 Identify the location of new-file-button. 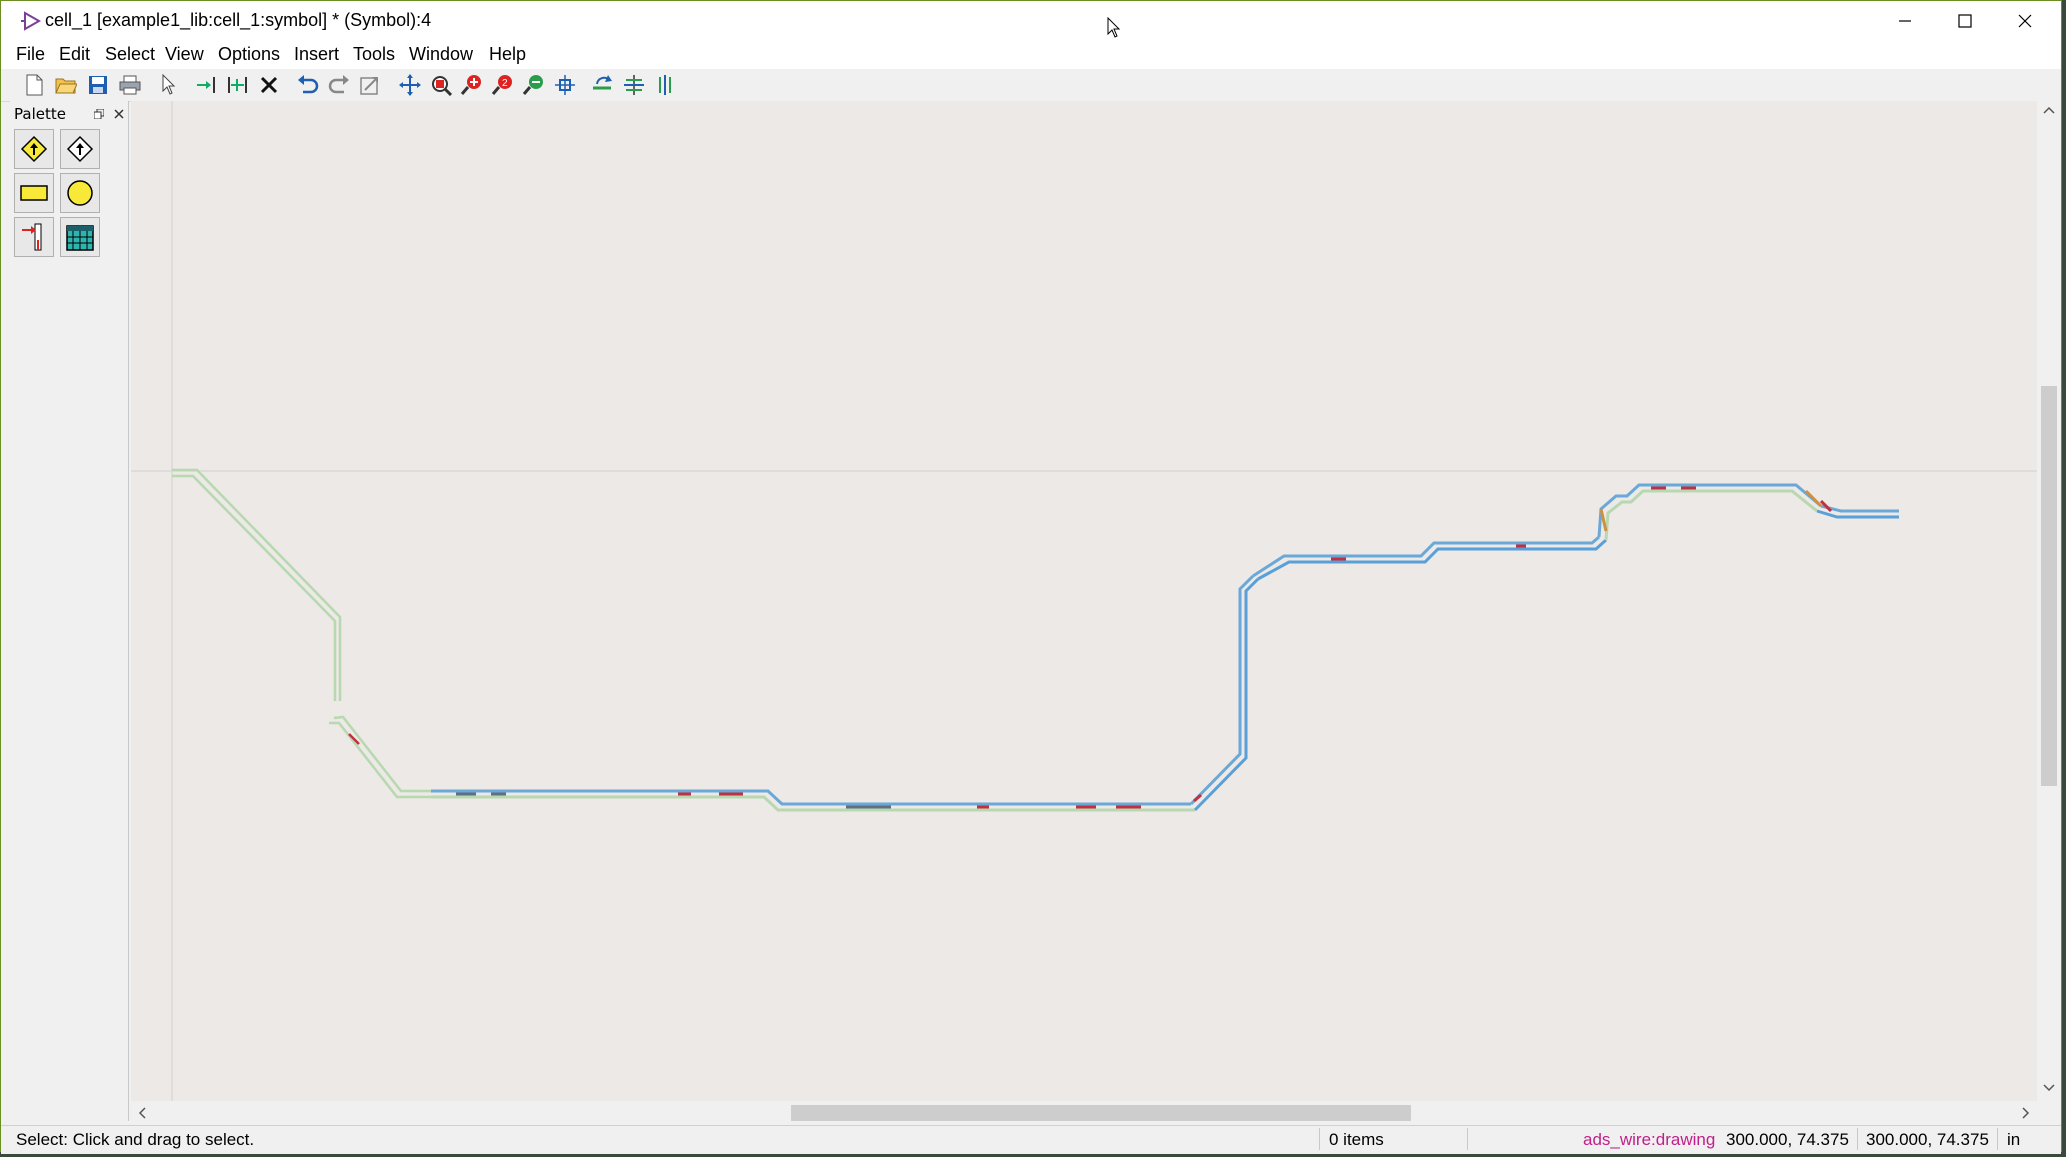
(34, 85).